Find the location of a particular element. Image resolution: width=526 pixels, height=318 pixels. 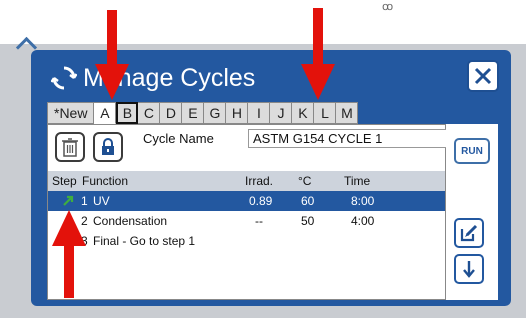

tab-k: K is located at coordinates (303, 113).